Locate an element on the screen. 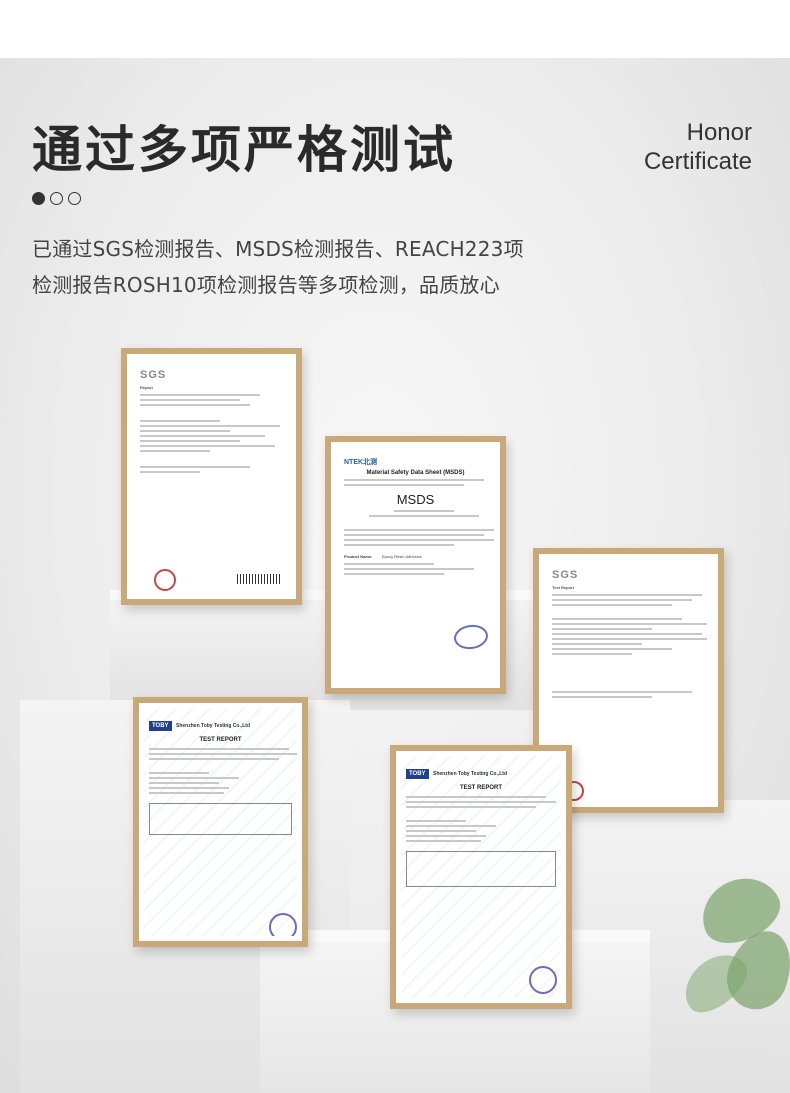 The image size is (790, 1093). msds-big-title: MSDS is located at coordinates (415, 499).